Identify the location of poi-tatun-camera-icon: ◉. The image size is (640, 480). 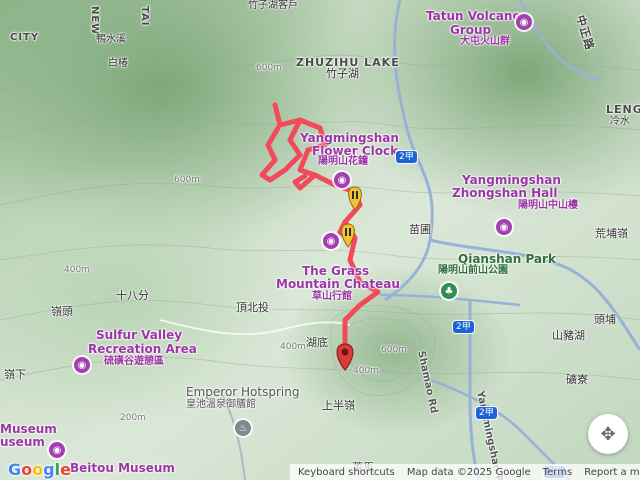
(524, 22).